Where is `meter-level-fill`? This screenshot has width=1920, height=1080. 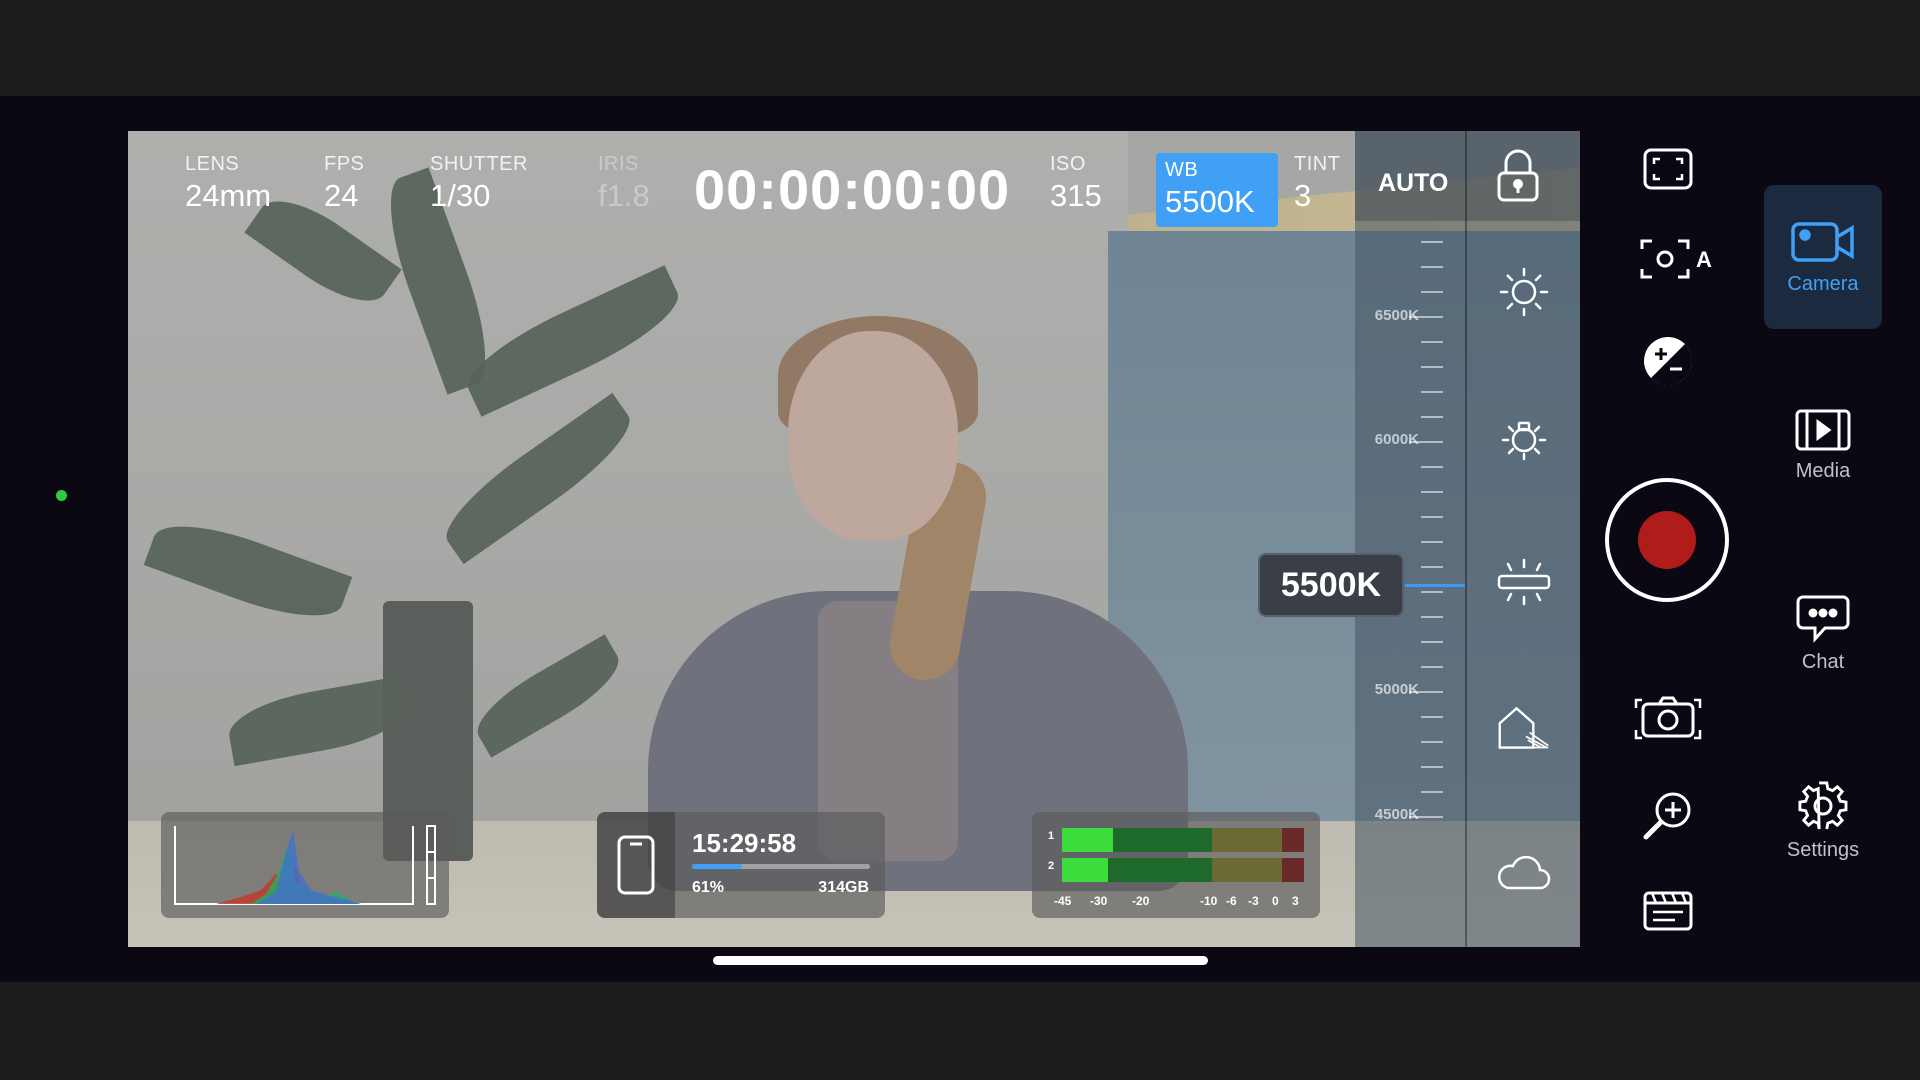
meter-level-fill is located at coordinates (1085, 870).